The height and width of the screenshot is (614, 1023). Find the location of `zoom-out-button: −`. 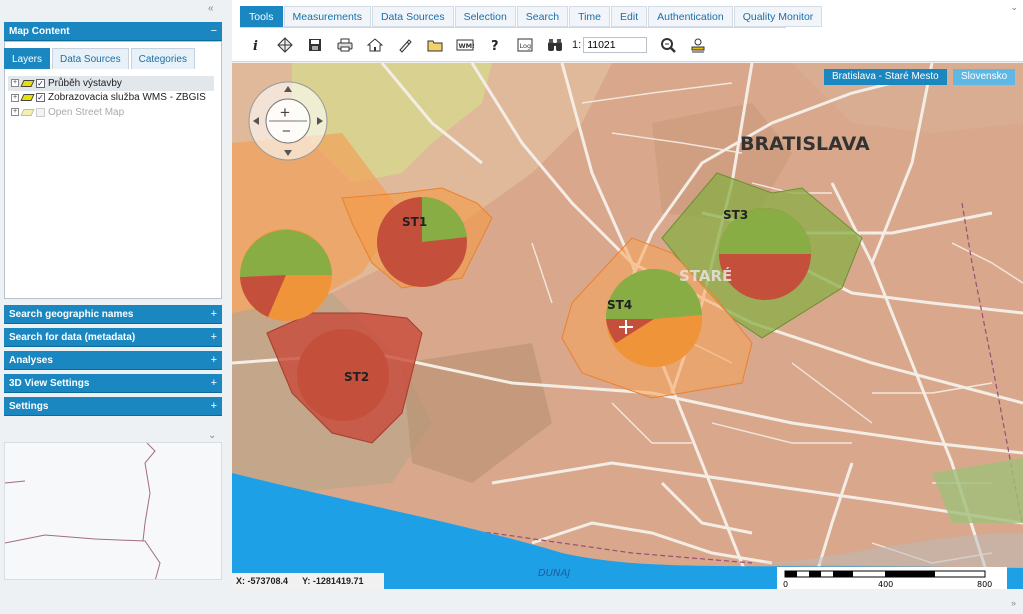

zoom-out-button: − is located at coordinates (286, 131).